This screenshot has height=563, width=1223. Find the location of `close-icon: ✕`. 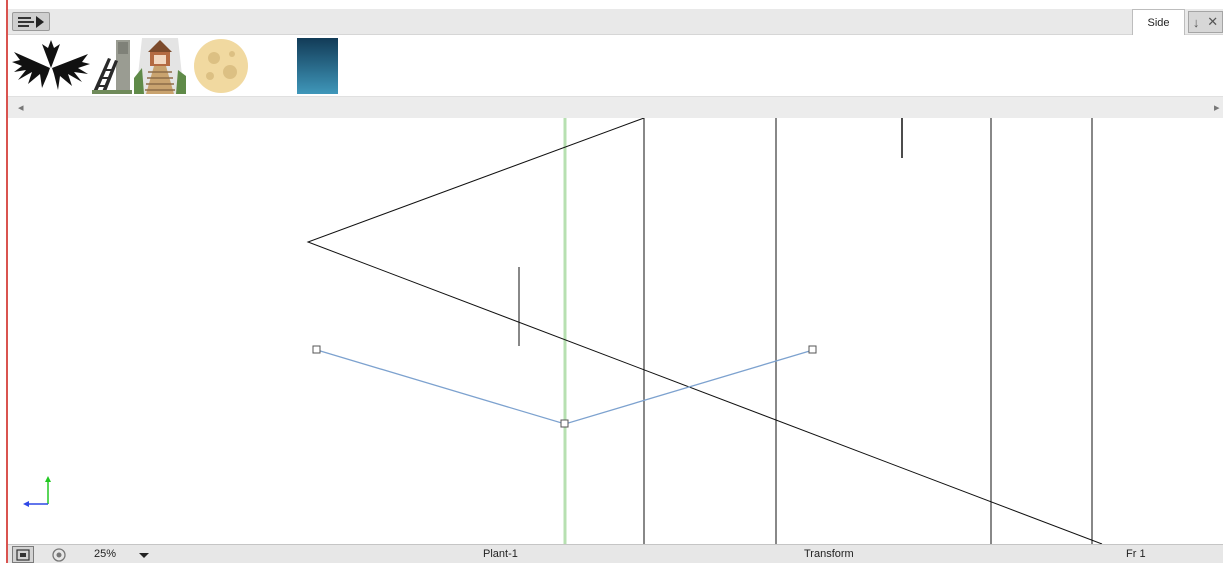

close-icon: ✕ is located at coordinates (1212, 22).